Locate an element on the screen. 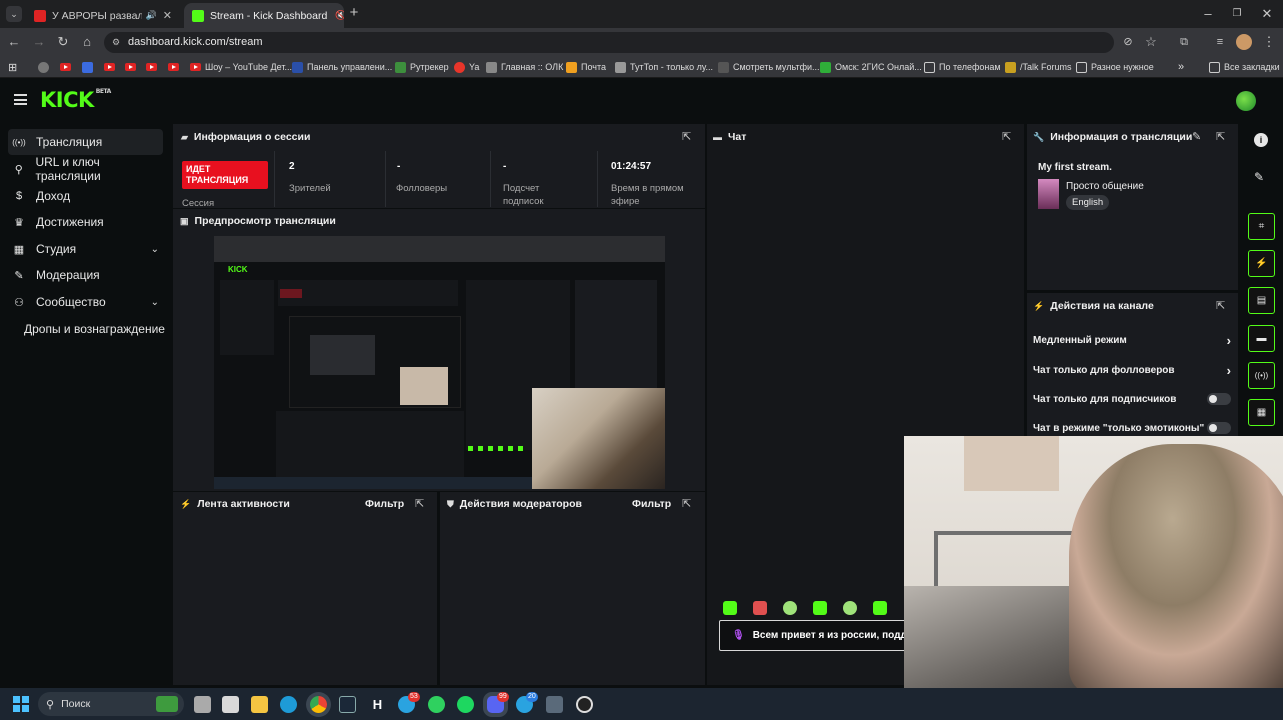 This screenshot has height=720, width=1283. site-info-icon: ⚙ is located at coordinates (116, 42).